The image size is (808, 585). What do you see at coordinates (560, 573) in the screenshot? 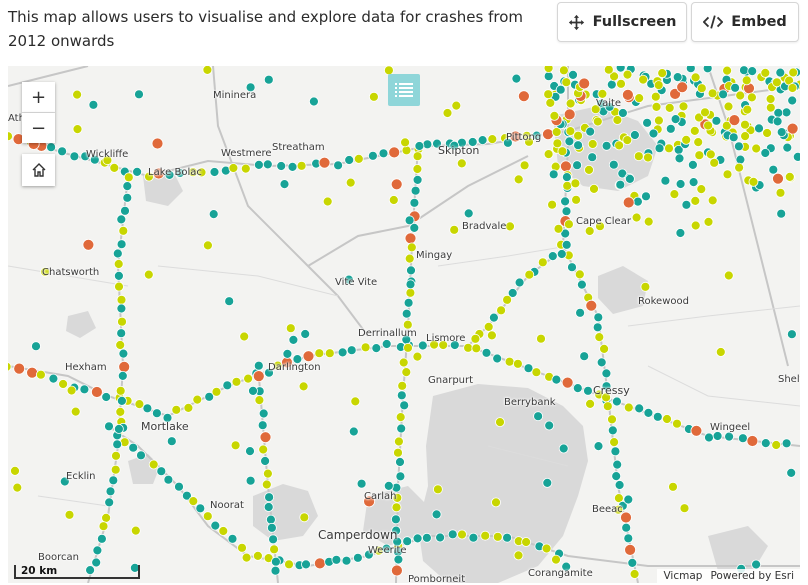
I see `place-label: Corangamite` at bounding box center [560, 573].